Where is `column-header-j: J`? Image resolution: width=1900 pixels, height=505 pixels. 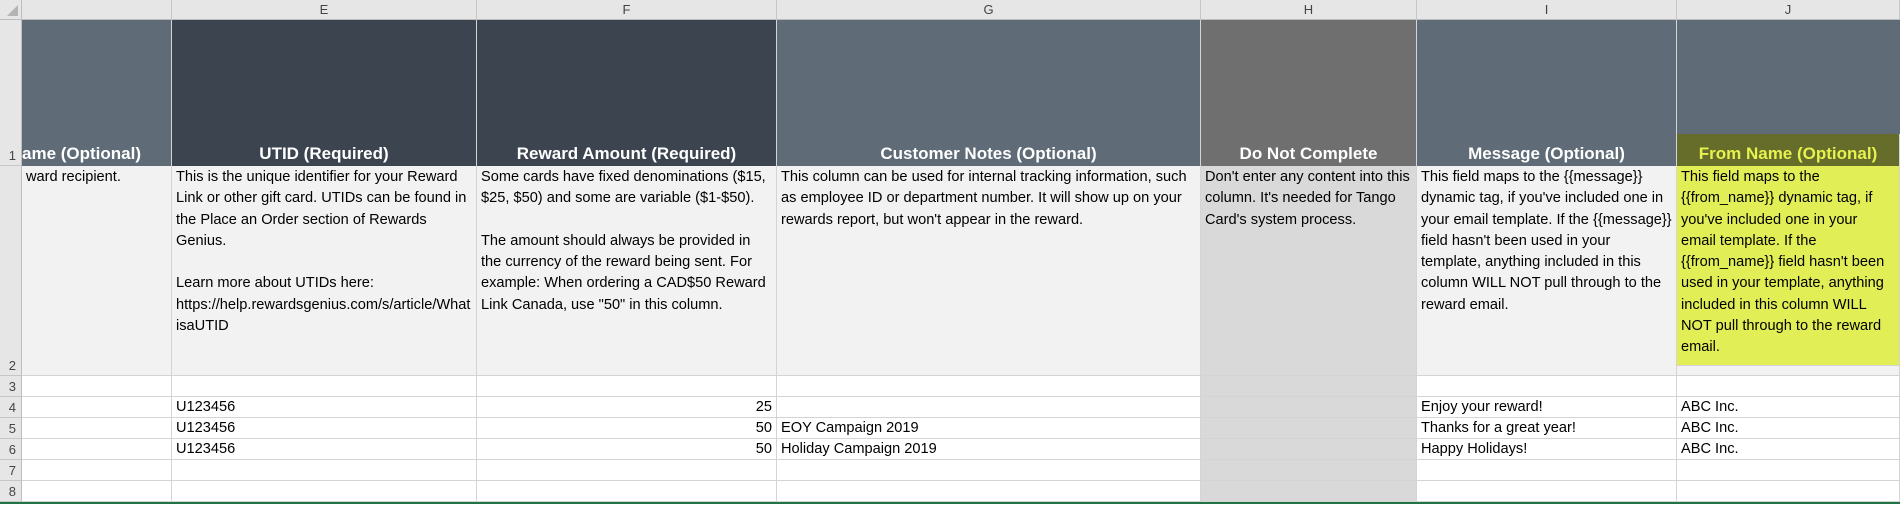
column-header-j: J is located at coordinates (1788, 10).